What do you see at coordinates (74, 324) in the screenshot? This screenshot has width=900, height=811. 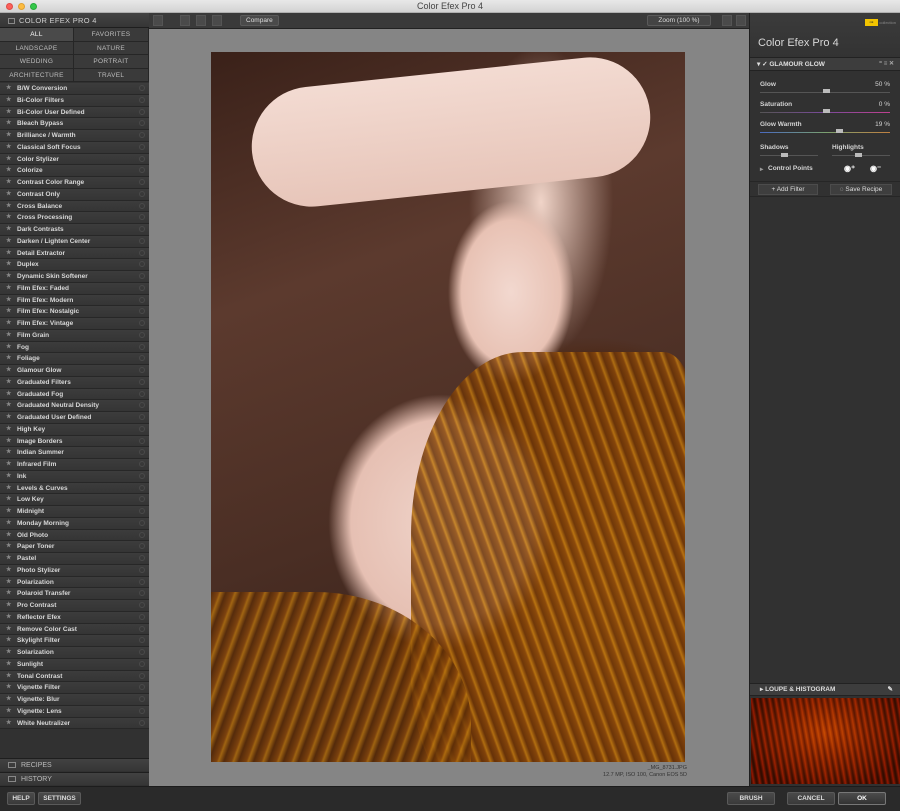 I see `filter-list-item: ★ Film Efex: Vintage` at bounding box center [74, 324].